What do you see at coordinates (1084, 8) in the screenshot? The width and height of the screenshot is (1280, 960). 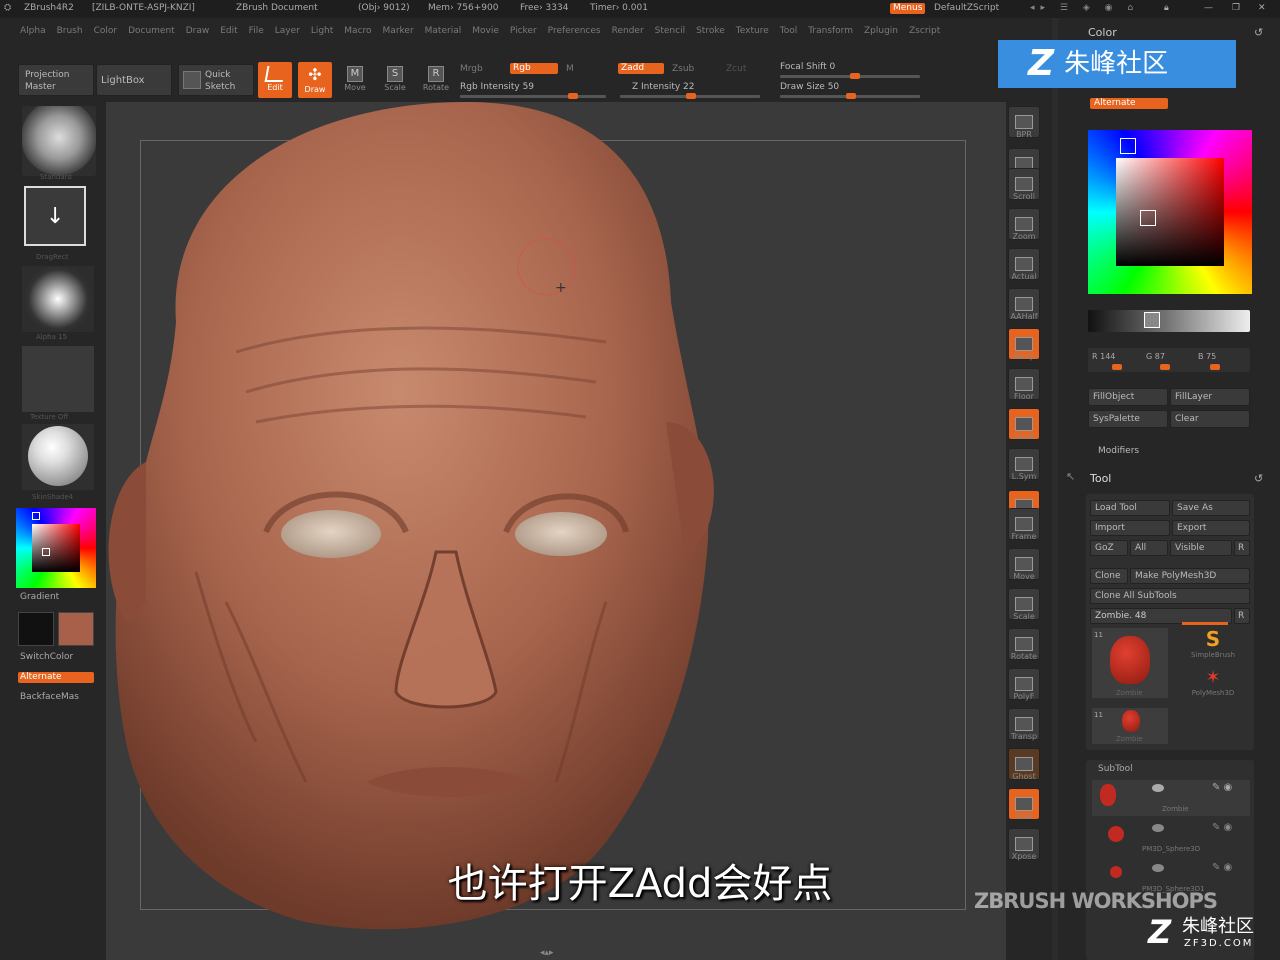 I see `window-icons: ◂▸ ☰ ◈ ◉ ⌂` at bounding box center [1084, 8].